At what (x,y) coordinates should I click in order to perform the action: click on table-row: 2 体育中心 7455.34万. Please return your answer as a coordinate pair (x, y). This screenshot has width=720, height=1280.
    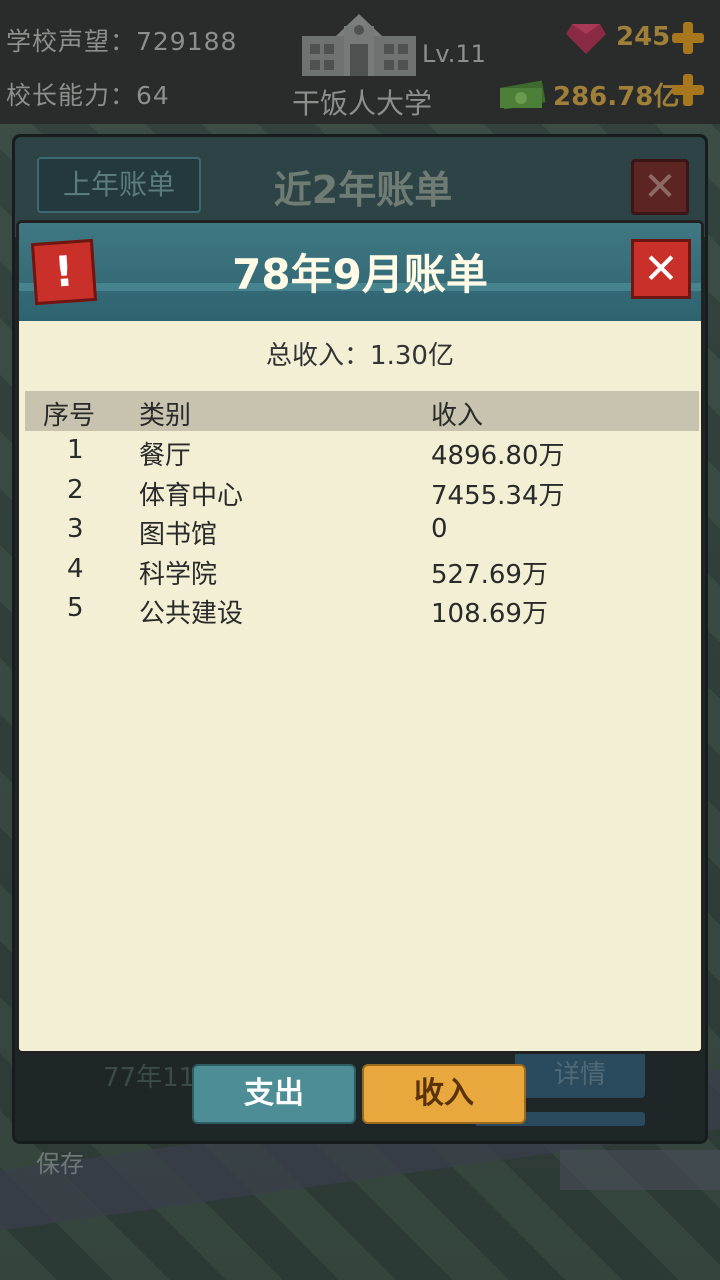
    Looking at the image, I should click on (362, 495).